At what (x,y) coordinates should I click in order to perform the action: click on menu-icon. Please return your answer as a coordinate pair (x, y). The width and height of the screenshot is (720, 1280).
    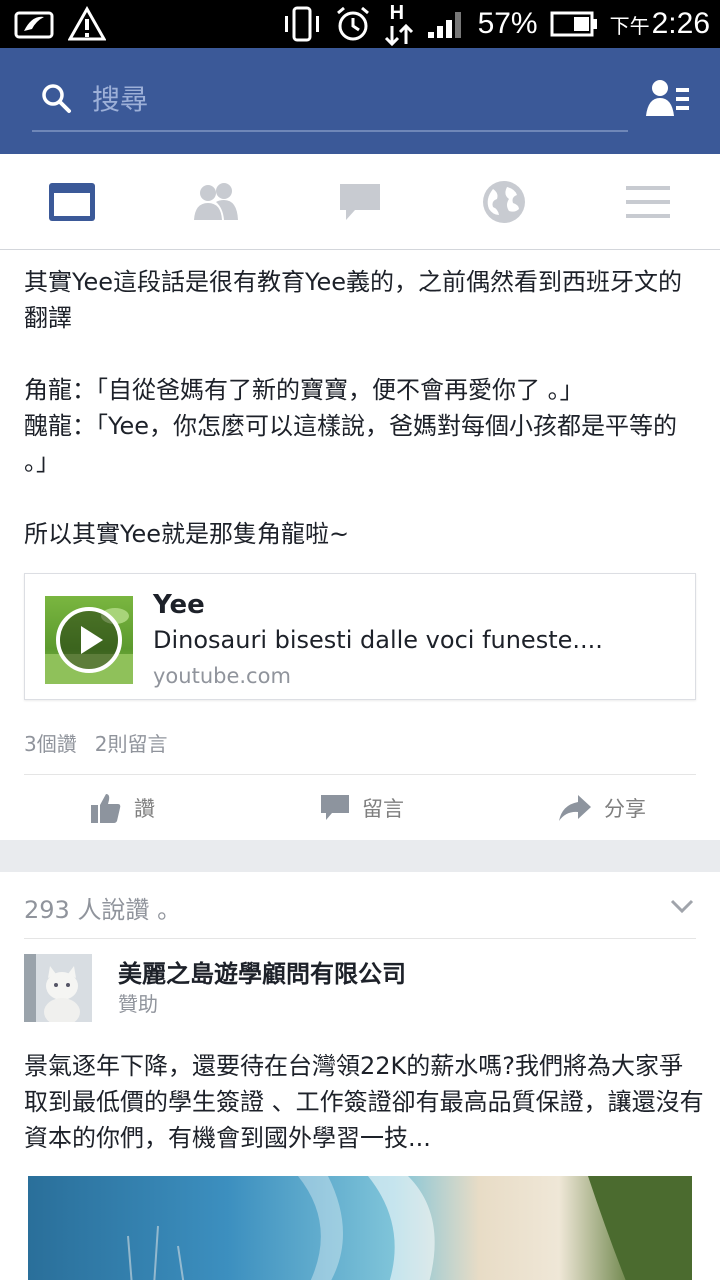
    Looking at the image, I should click on (648, 202).